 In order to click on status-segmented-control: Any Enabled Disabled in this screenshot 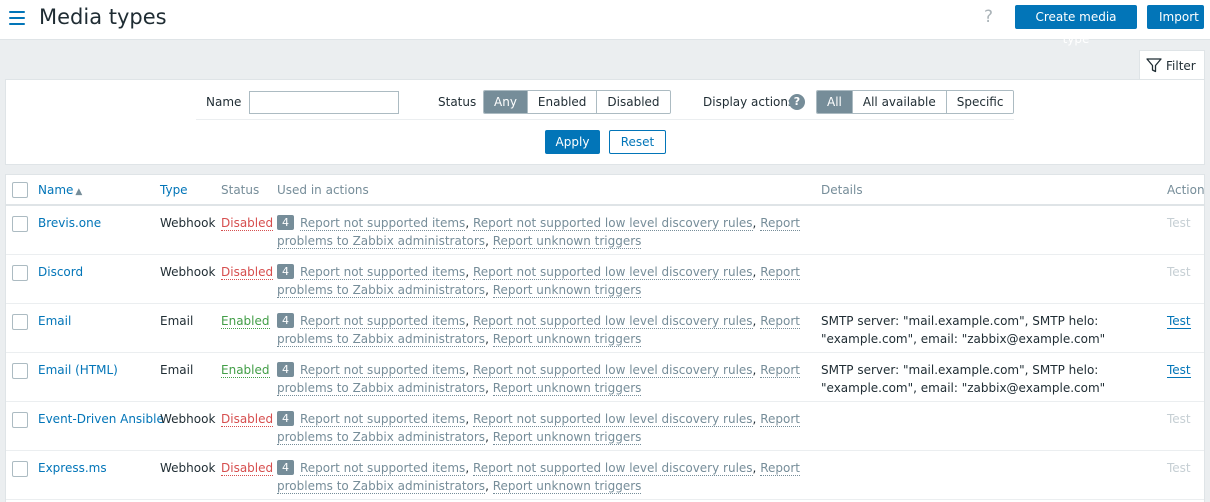, I will do `click(577, 102)`.